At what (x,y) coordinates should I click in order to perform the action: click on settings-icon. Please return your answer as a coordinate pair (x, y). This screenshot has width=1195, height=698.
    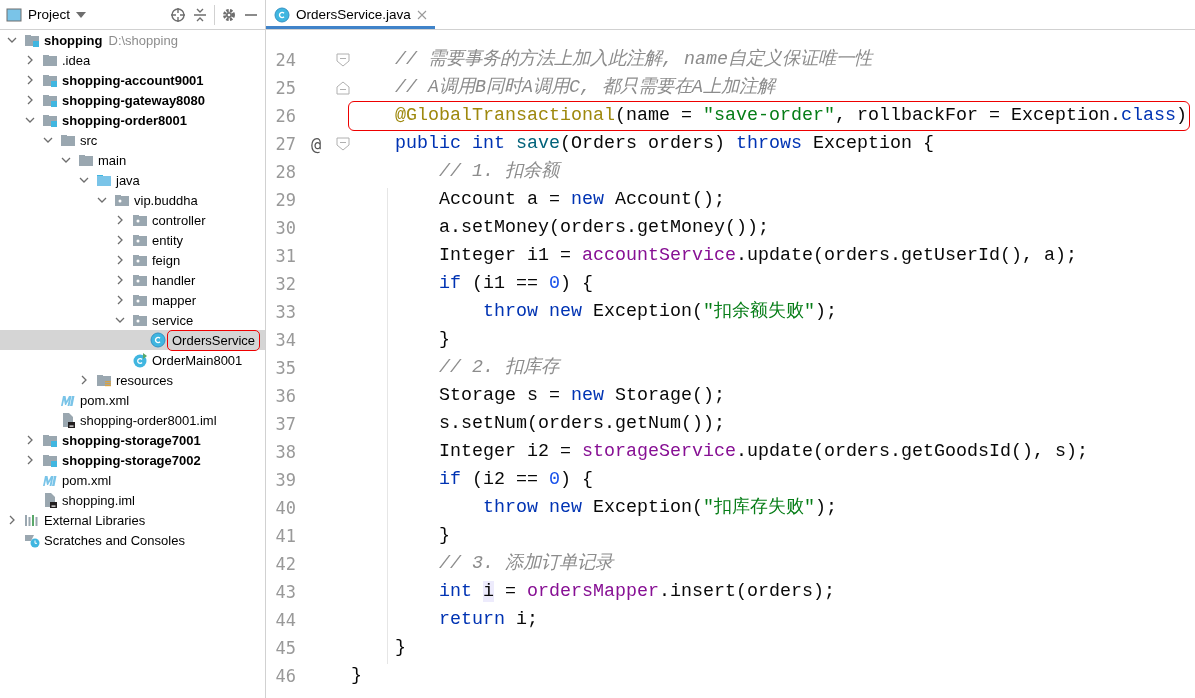
    Looking at the image, I should click on (229, 14).